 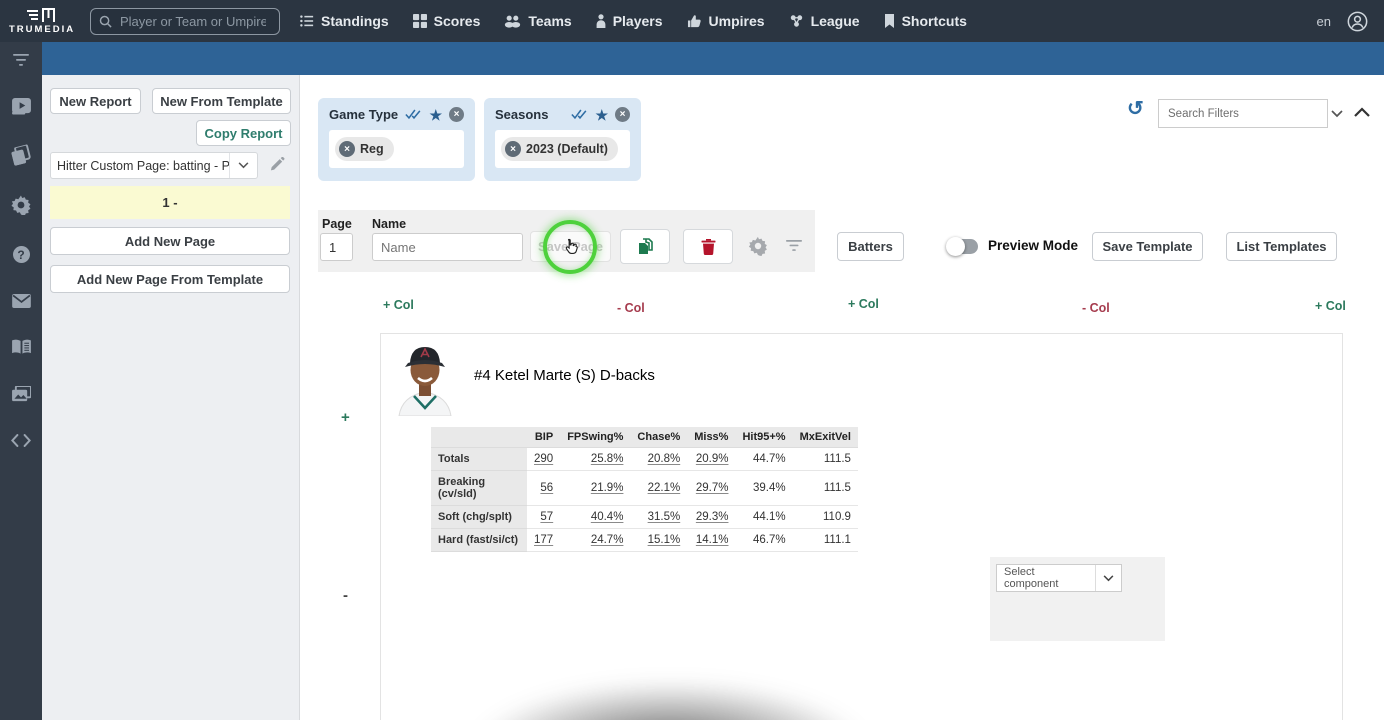 I want to click on standings-list-icon, so click(x=307, y=21).